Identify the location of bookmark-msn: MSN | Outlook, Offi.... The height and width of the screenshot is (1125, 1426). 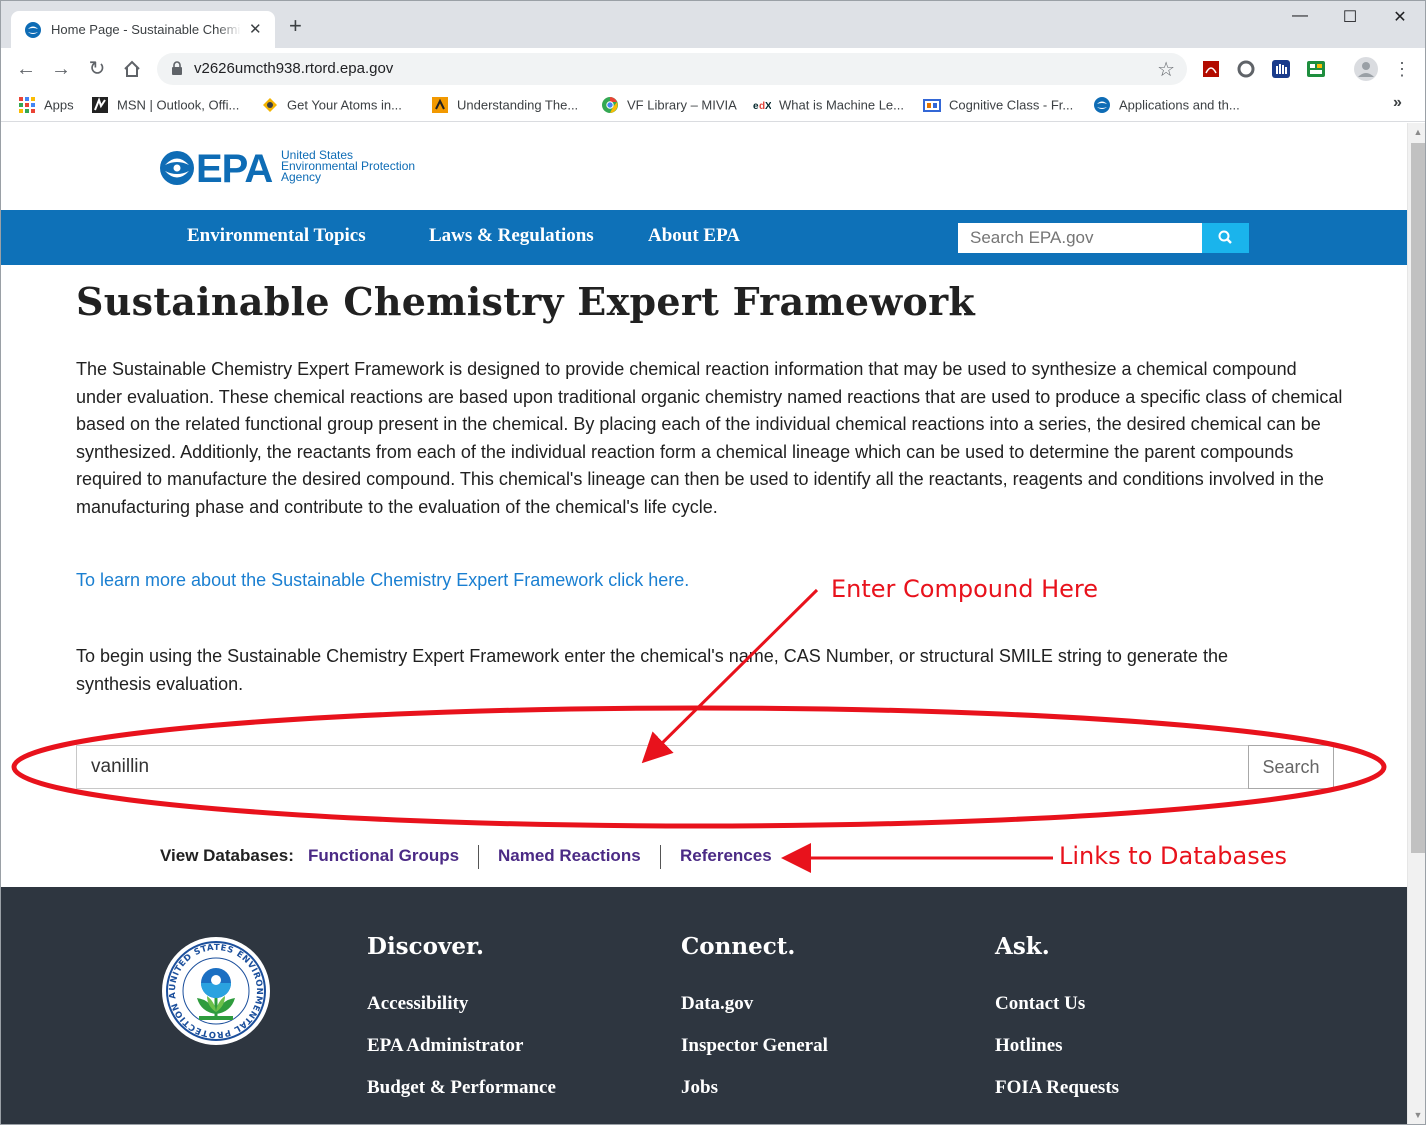
(165, 106).